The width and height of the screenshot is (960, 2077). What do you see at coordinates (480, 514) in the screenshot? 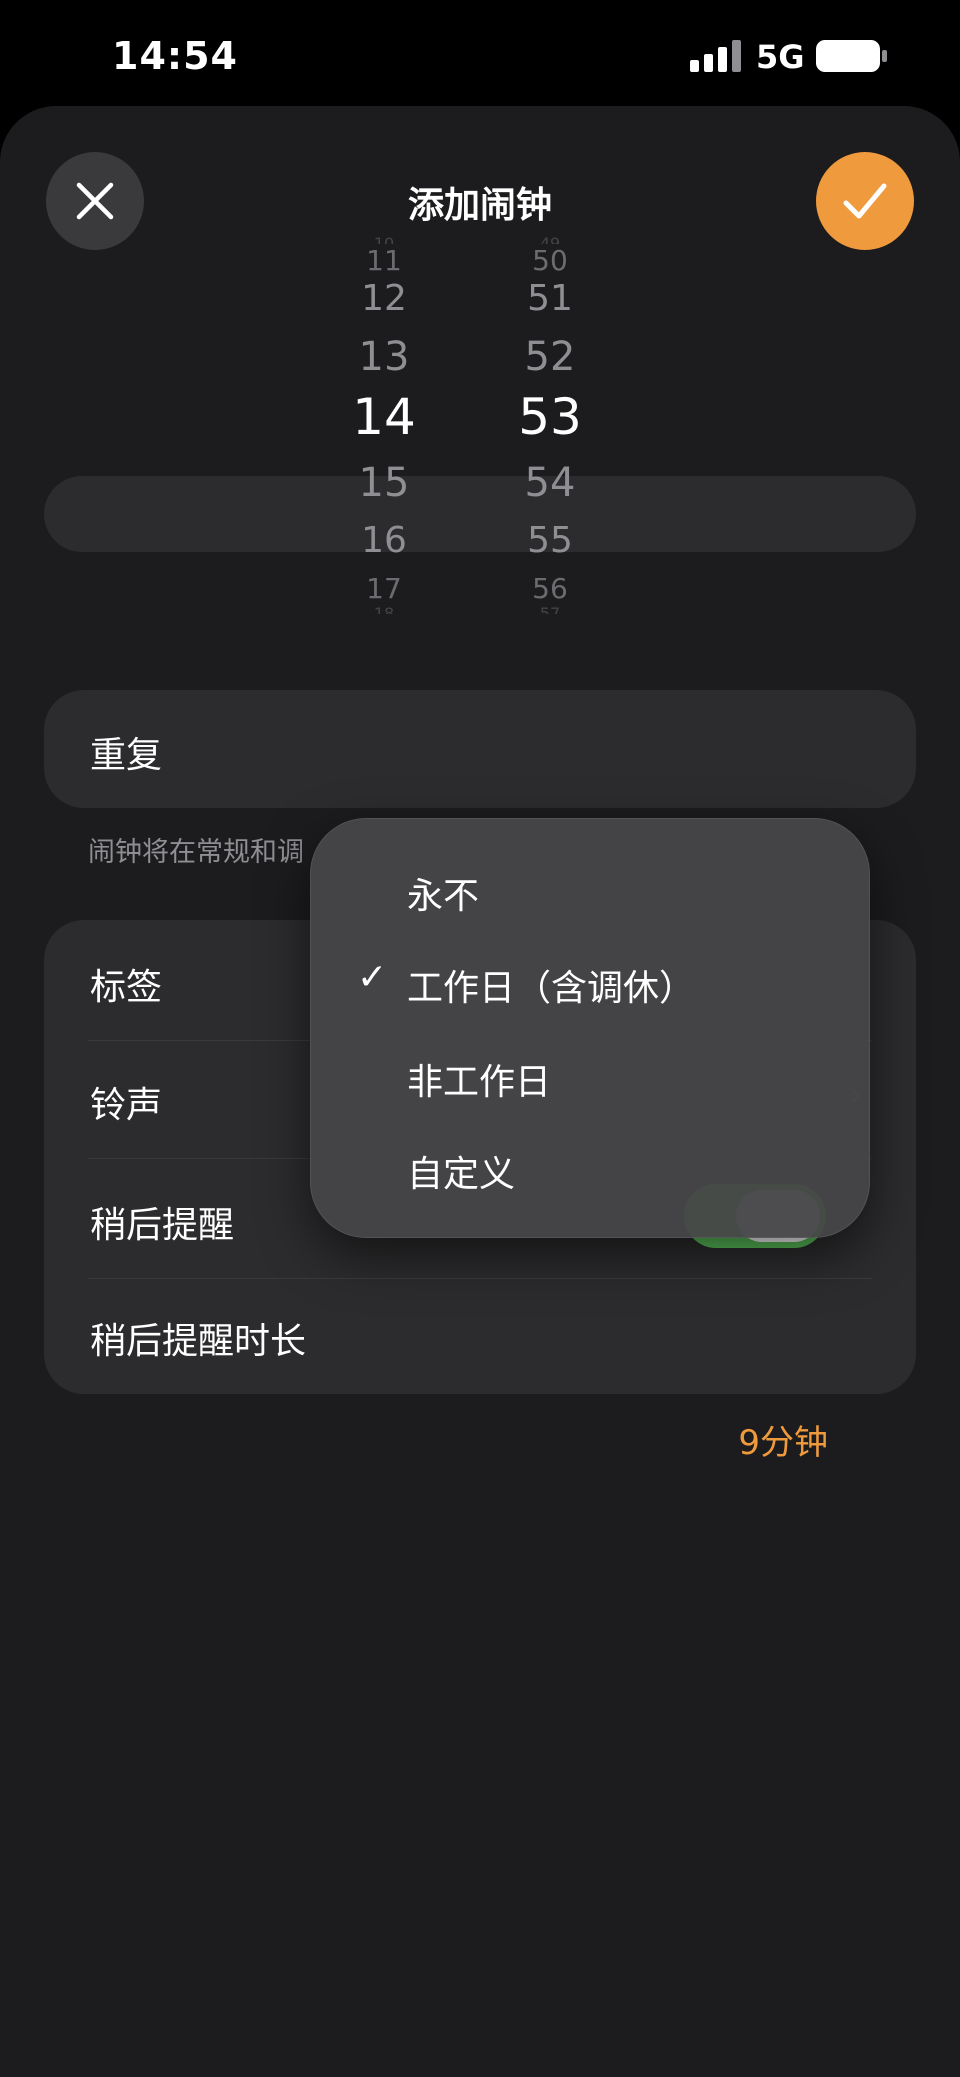
I see `picker-selection-highlight` at bounding box center [480, 514].